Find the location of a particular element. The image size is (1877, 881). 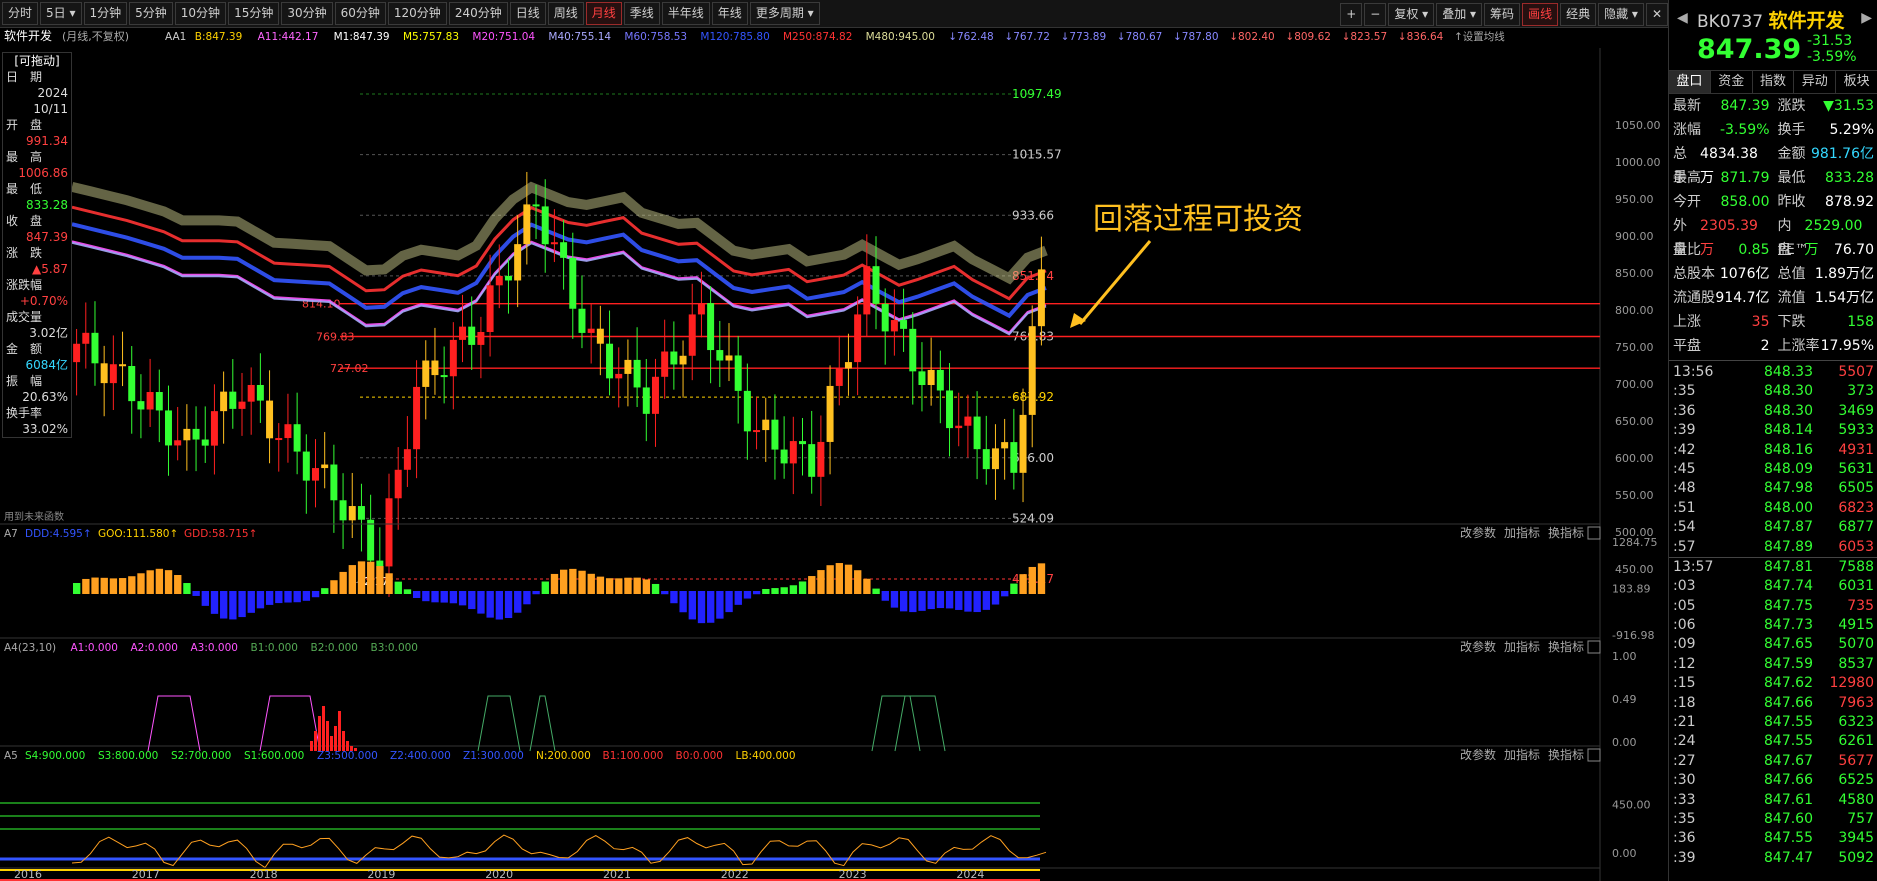

quote-label: 涨幅 is located at coordinates (1687, 130).